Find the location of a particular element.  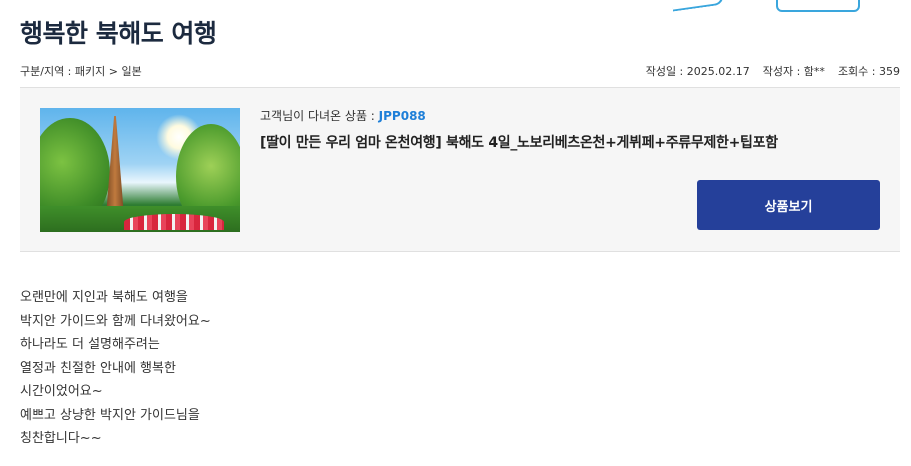

content-line: 오랜만에 지인과 북해도 여행을 is located at coordinates (104, 297).